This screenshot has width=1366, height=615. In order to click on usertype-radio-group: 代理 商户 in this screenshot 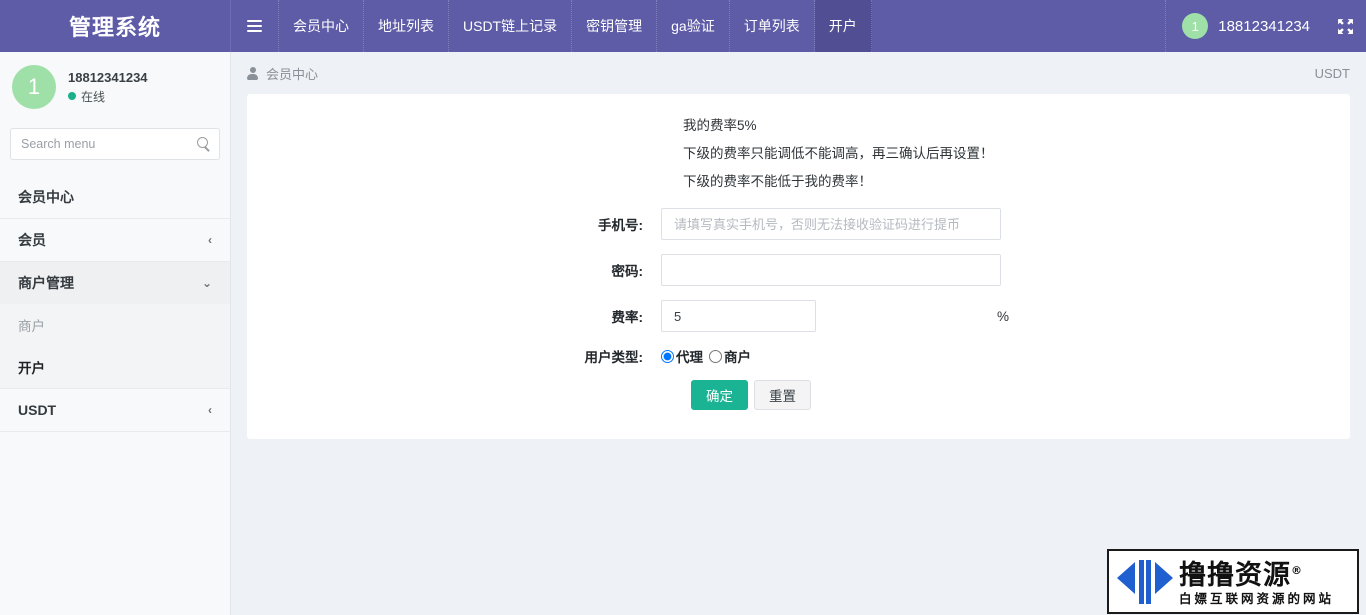, I will do `click(706, 356)`.